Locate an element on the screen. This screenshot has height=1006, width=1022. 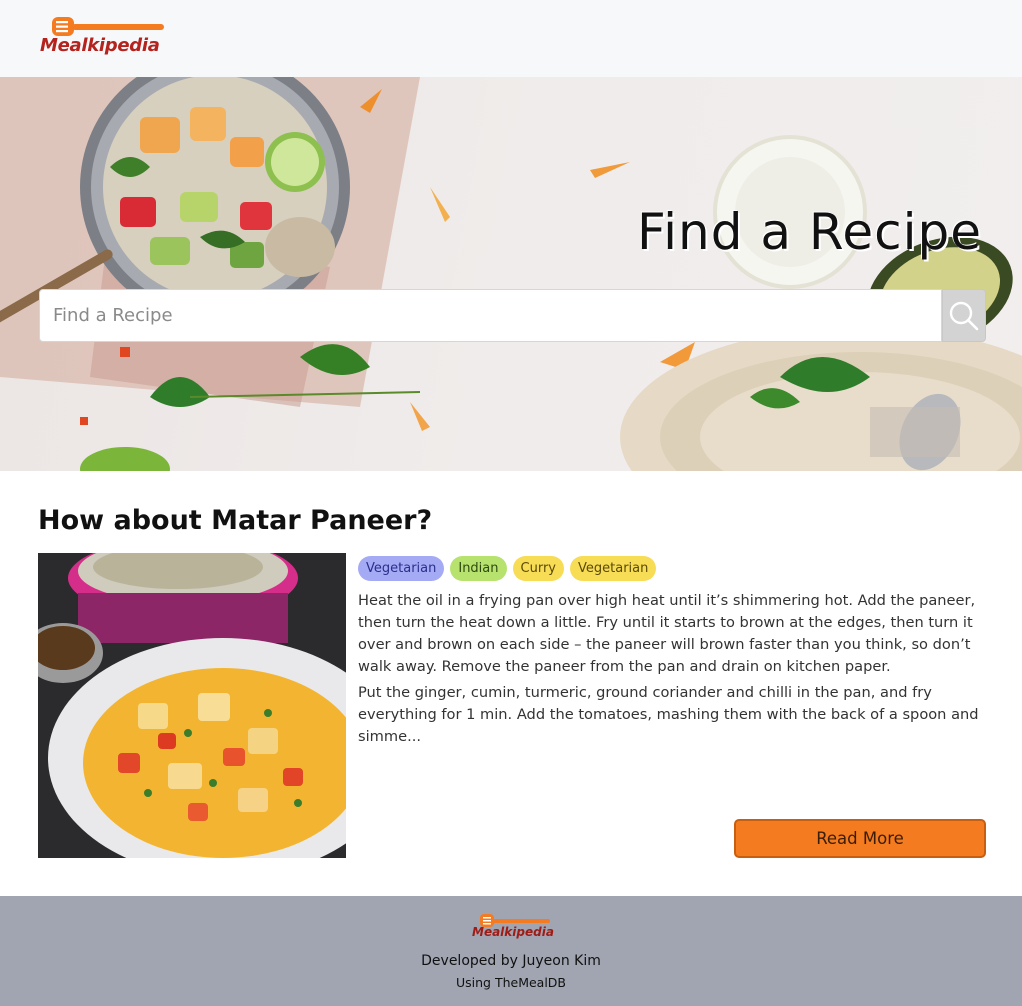
meal-image is located at coordinates (192, 705).